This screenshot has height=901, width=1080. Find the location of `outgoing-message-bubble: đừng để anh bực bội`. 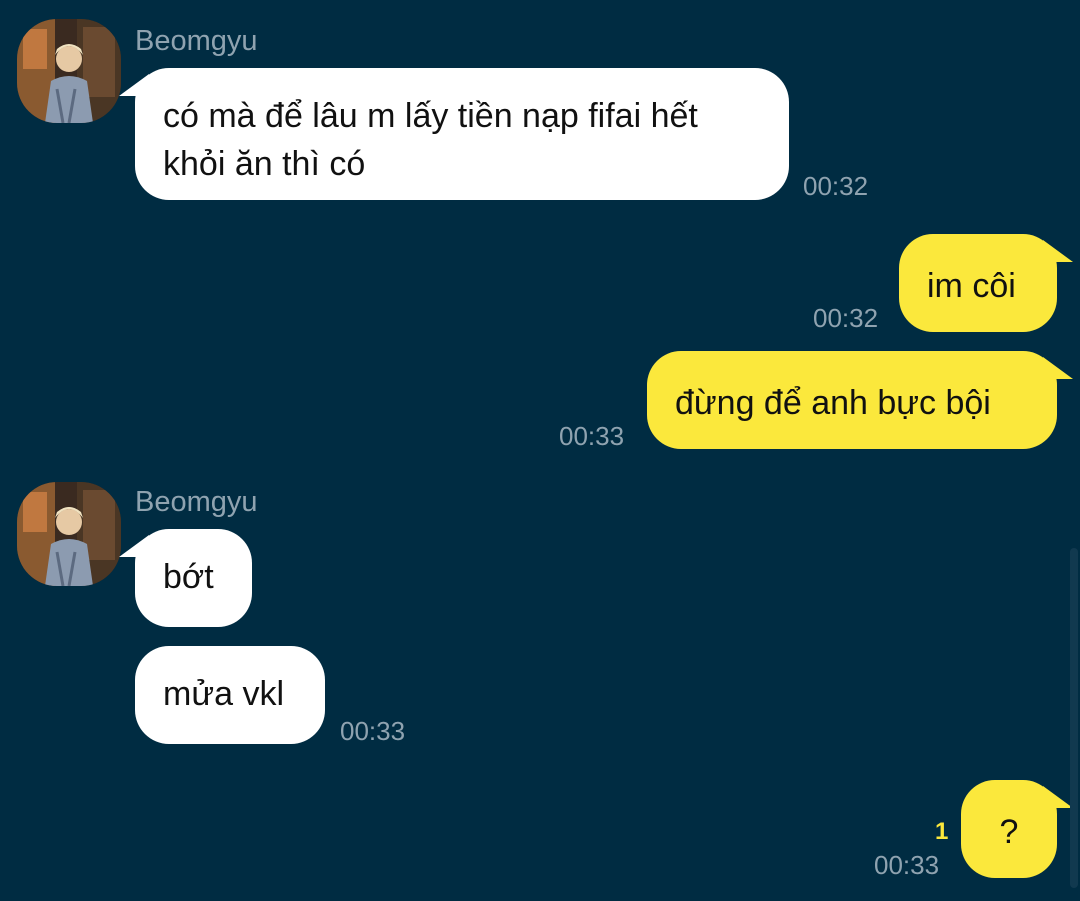

outgoing-message-bubble: đừng để anh bực bội is located at coordinates (860, 400).